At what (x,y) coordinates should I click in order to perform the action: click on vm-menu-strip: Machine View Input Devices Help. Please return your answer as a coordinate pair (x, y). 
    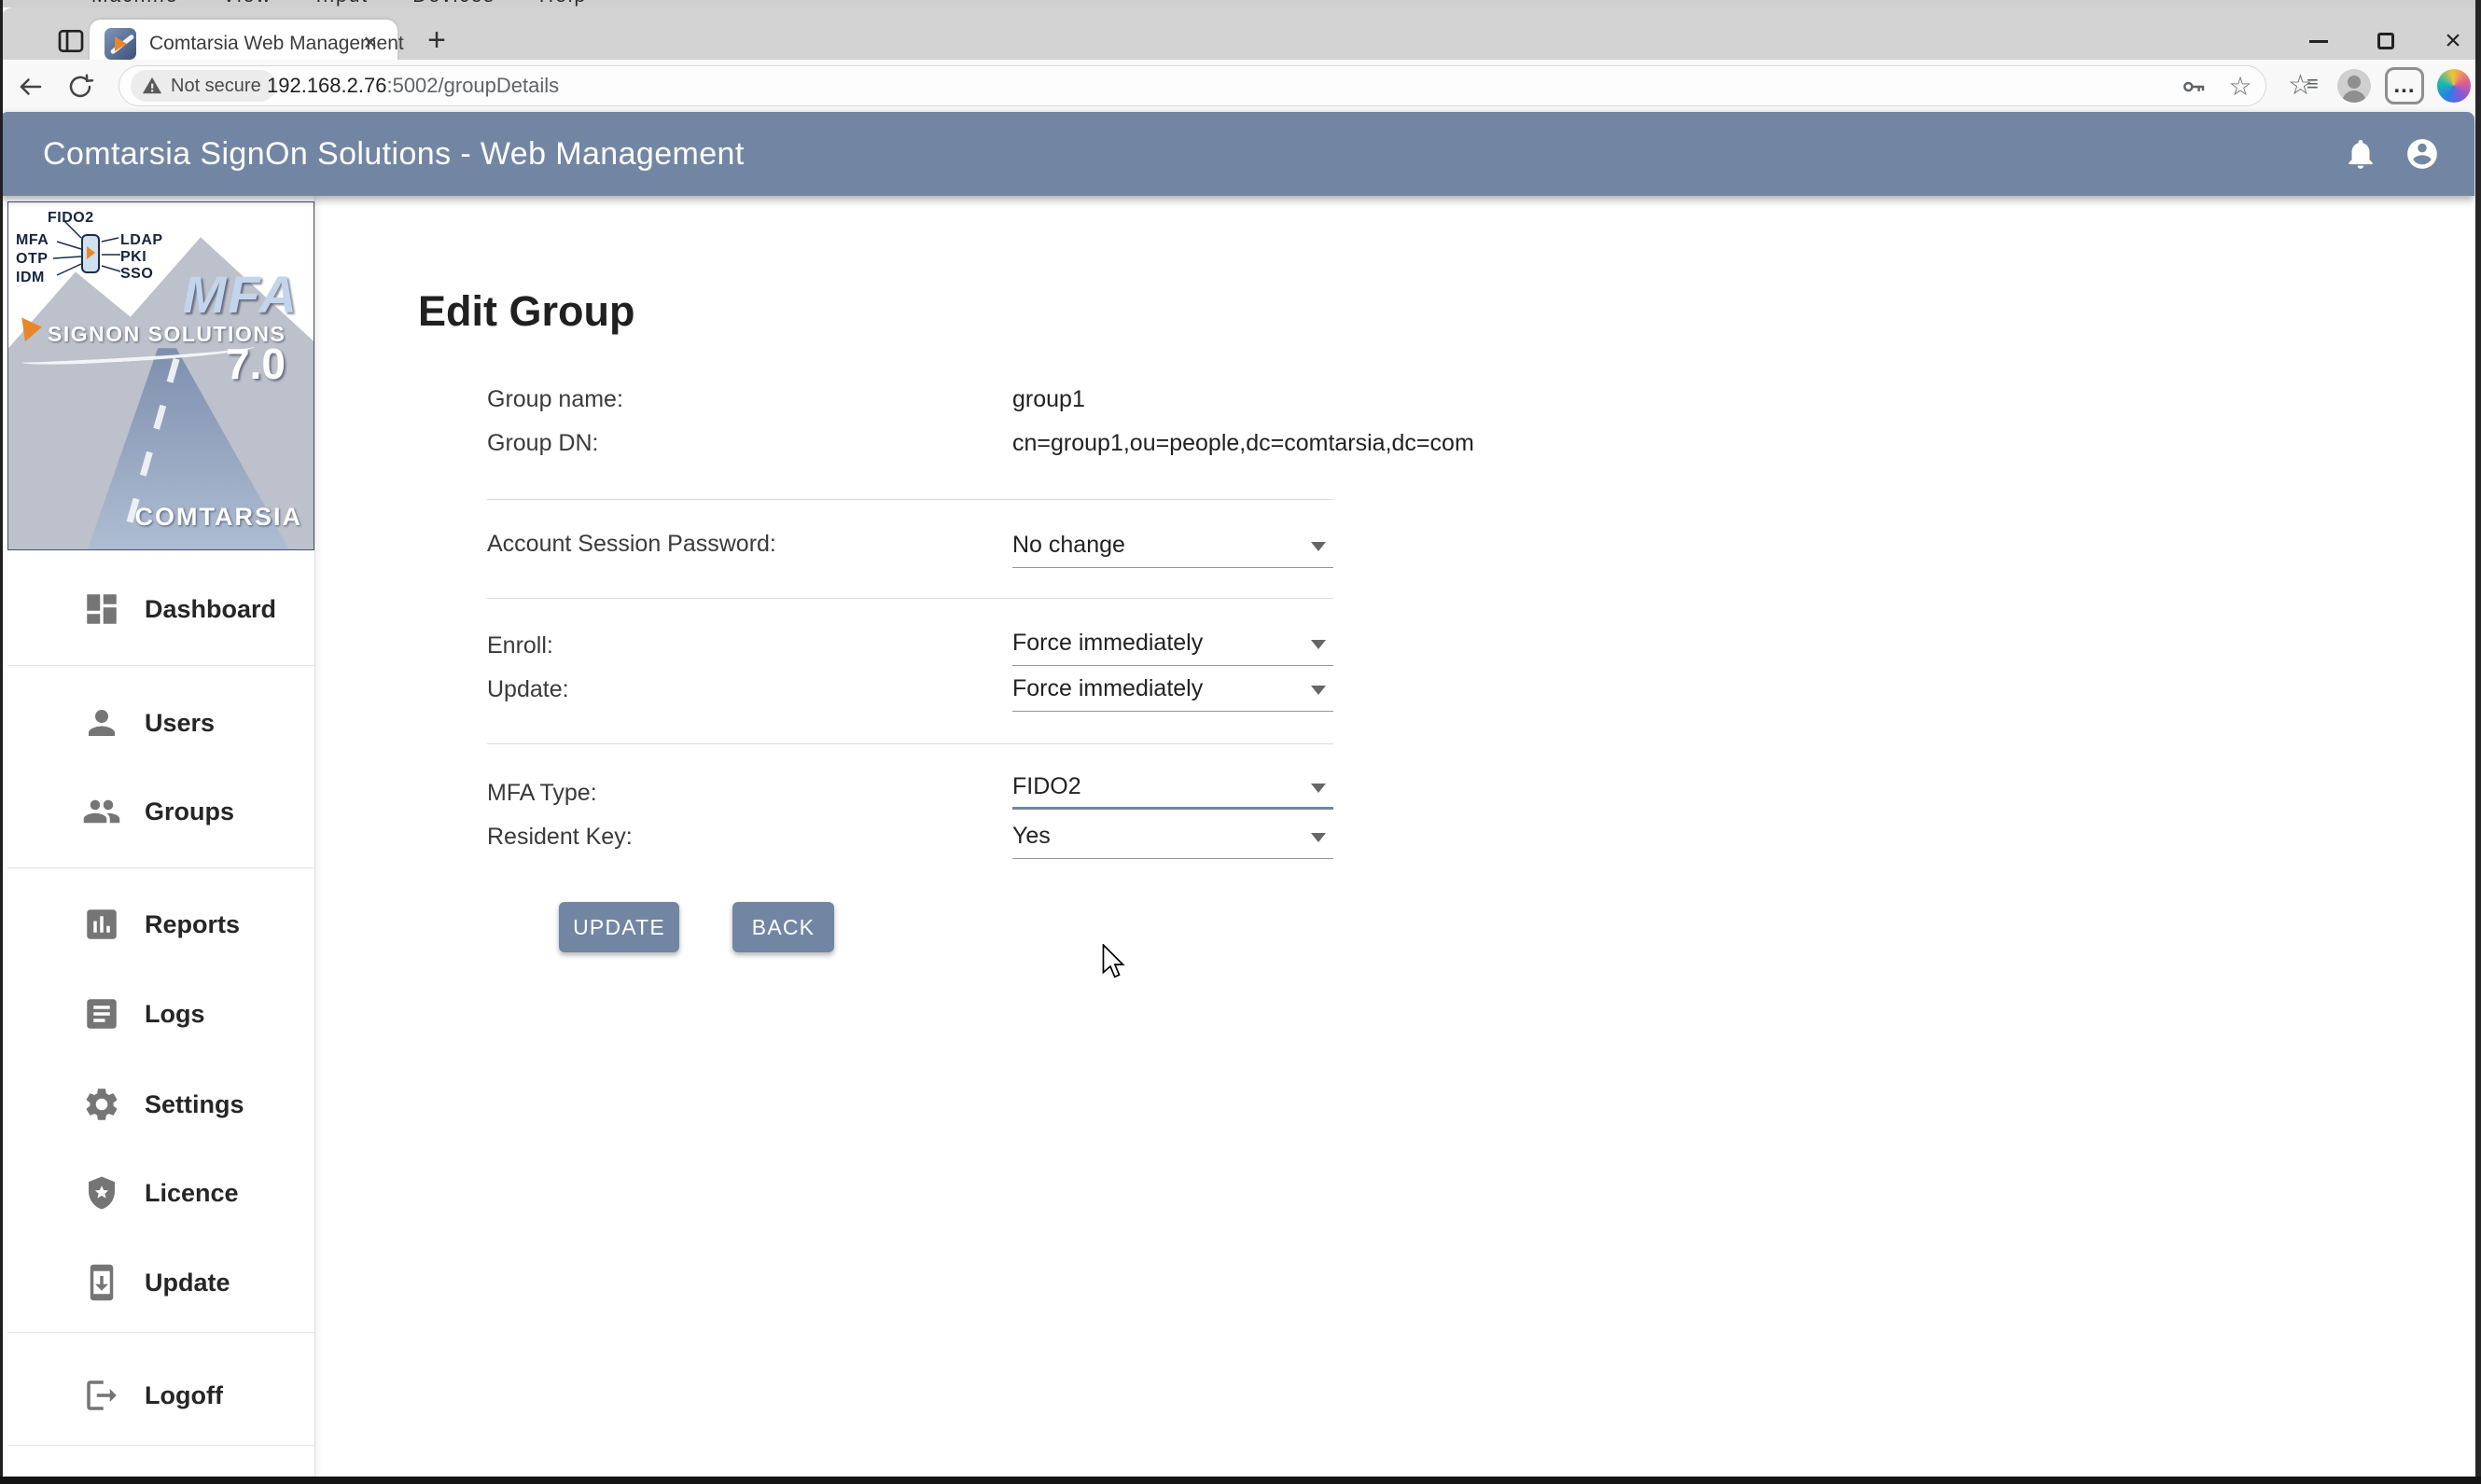
    Looking at the image, I should click on (1240, 3).